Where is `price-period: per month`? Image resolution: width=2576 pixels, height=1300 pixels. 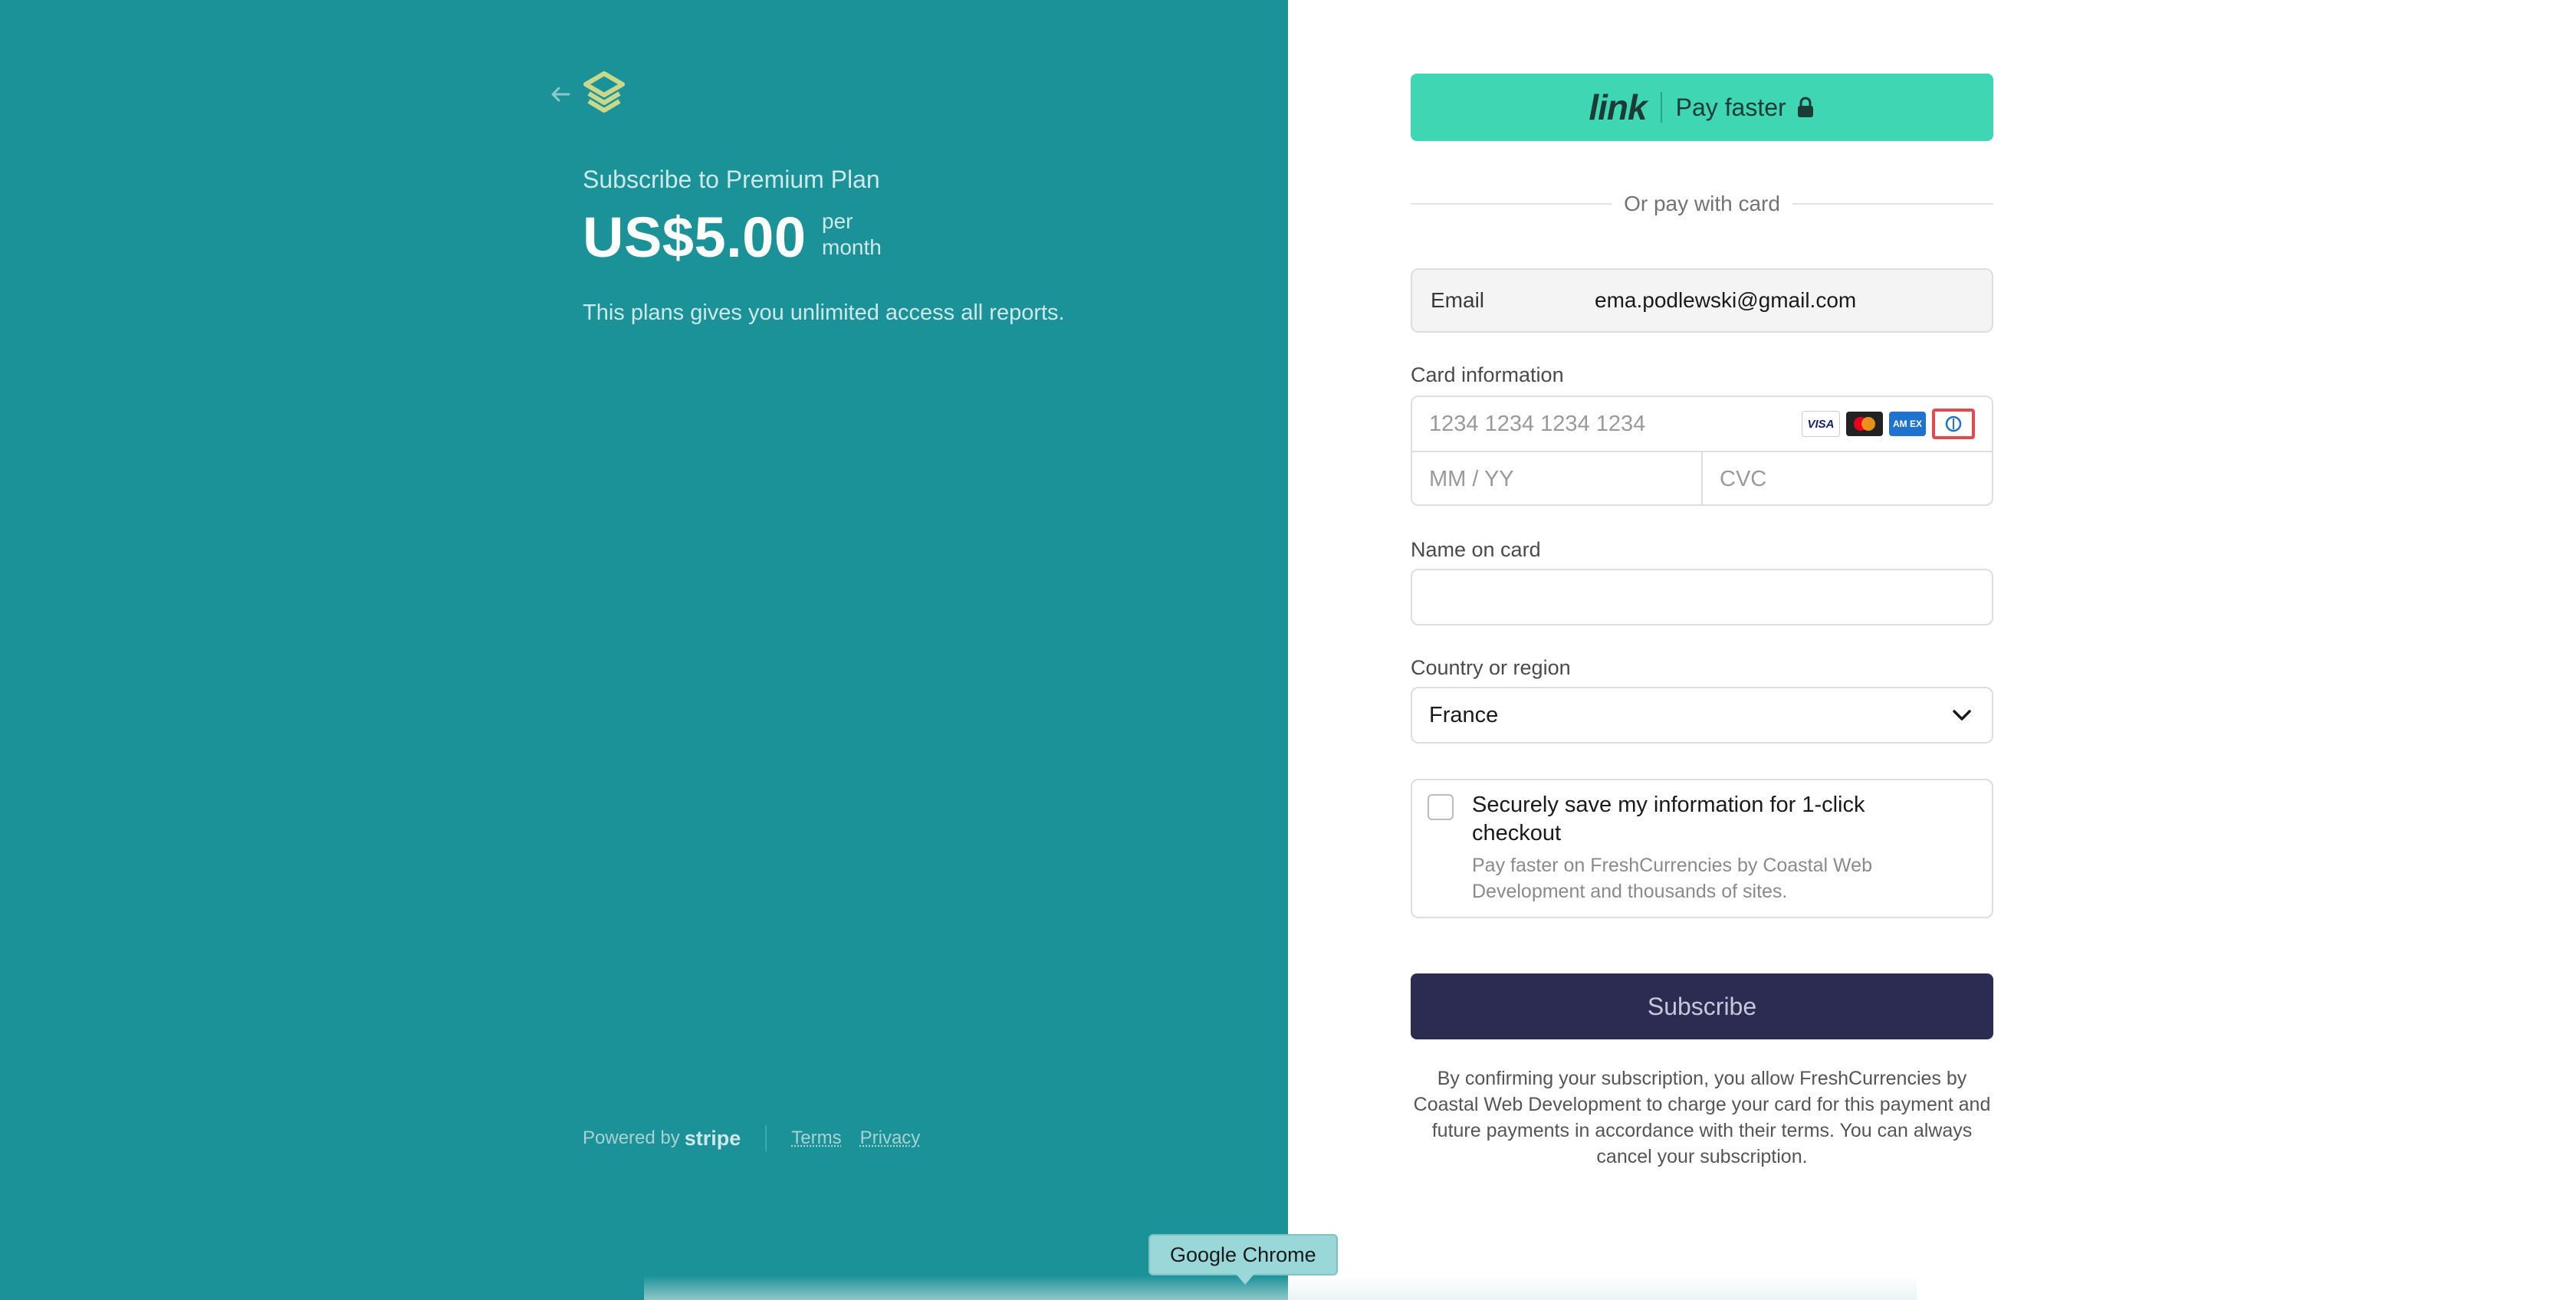 price-period: per month is located at coordinates (852, 234).